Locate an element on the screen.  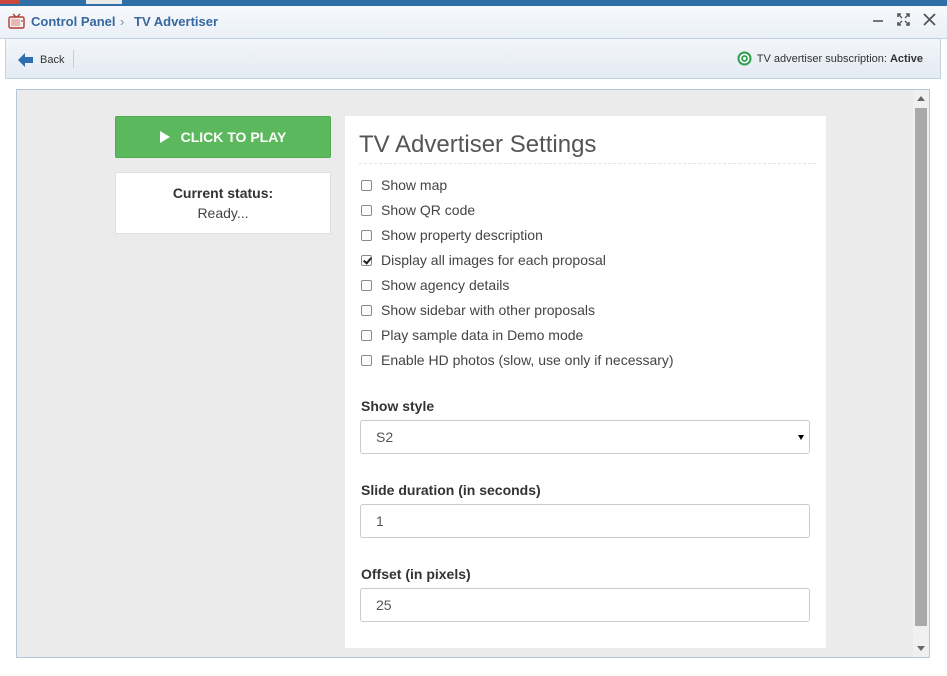
offset-input: 25 is located at coordinates (585, 605).